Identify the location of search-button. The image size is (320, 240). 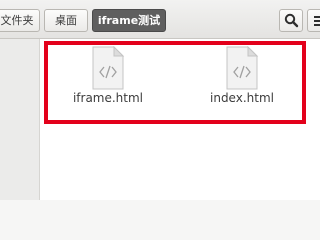
(291, 20).